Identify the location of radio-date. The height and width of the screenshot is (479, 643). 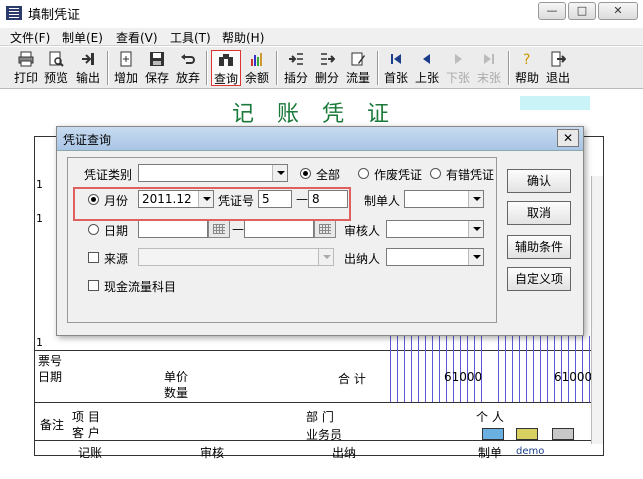
(93, 229).